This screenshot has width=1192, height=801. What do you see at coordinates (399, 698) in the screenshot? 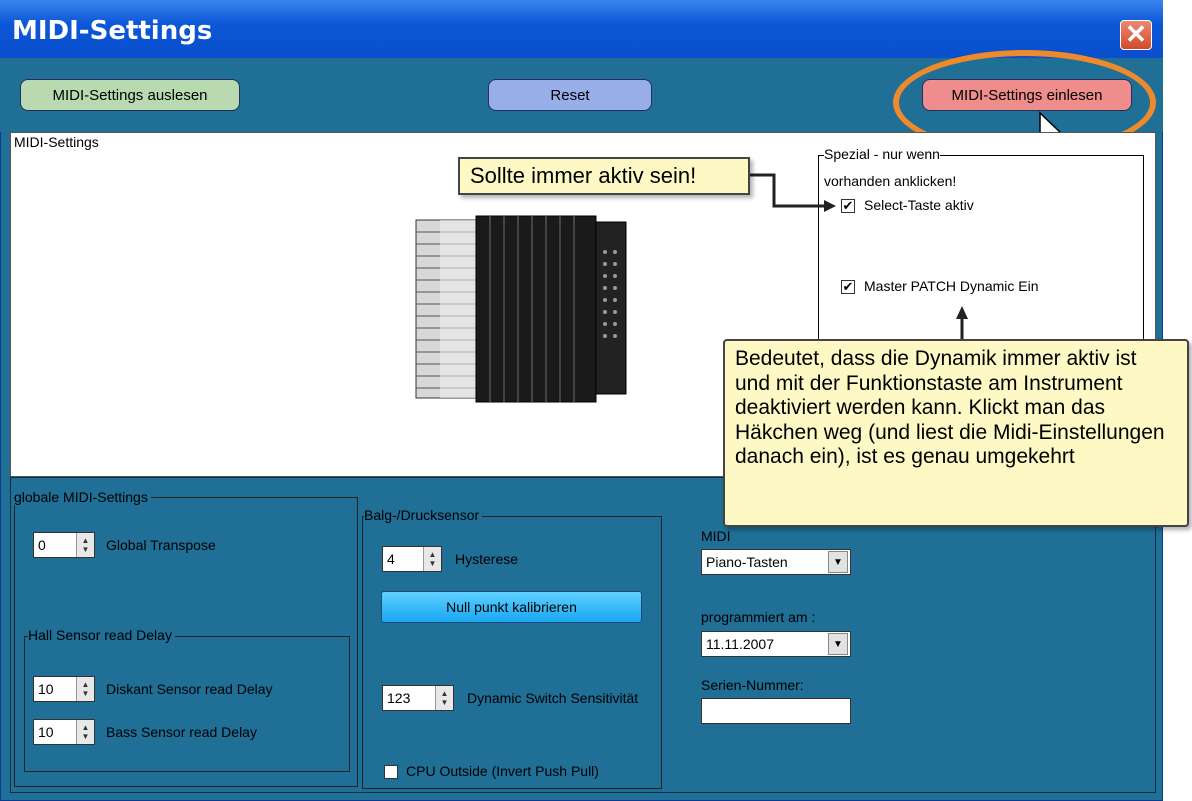
I see `dynamic-sensitivity-value: 123` at bounding box center [399, 698].